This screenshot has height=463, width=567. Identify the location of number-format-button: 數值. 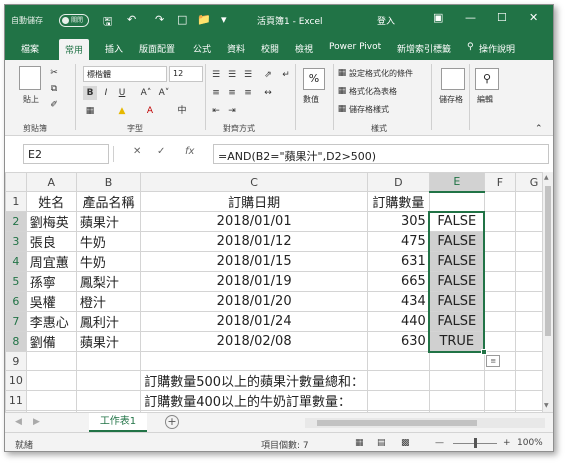
(311, 99).